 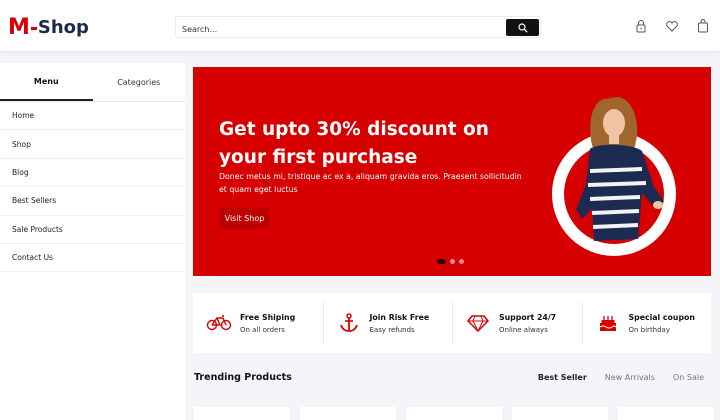 What do you see at coordinates (688, 377) in the screenshot?
I see `tab-on-sale: On Sale` at bounding box center [688, 377].